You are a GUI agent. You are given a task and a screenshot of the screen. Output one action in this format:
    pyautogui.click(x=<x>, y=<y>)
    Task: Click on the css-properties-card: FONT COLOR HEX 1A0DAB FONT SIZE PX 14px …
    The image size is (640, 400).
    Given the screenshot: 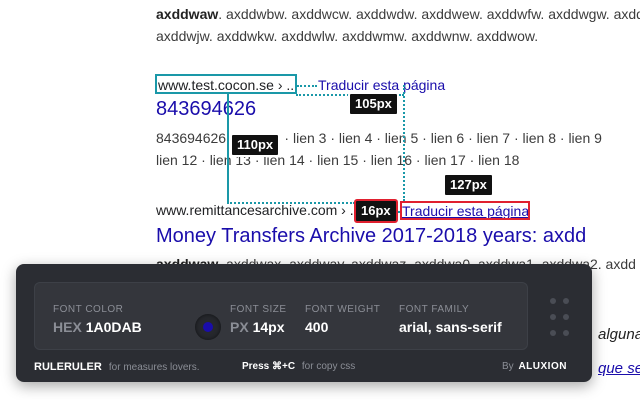 What is the action you would take?
    pyautogui.click(x=281, y=316)
    